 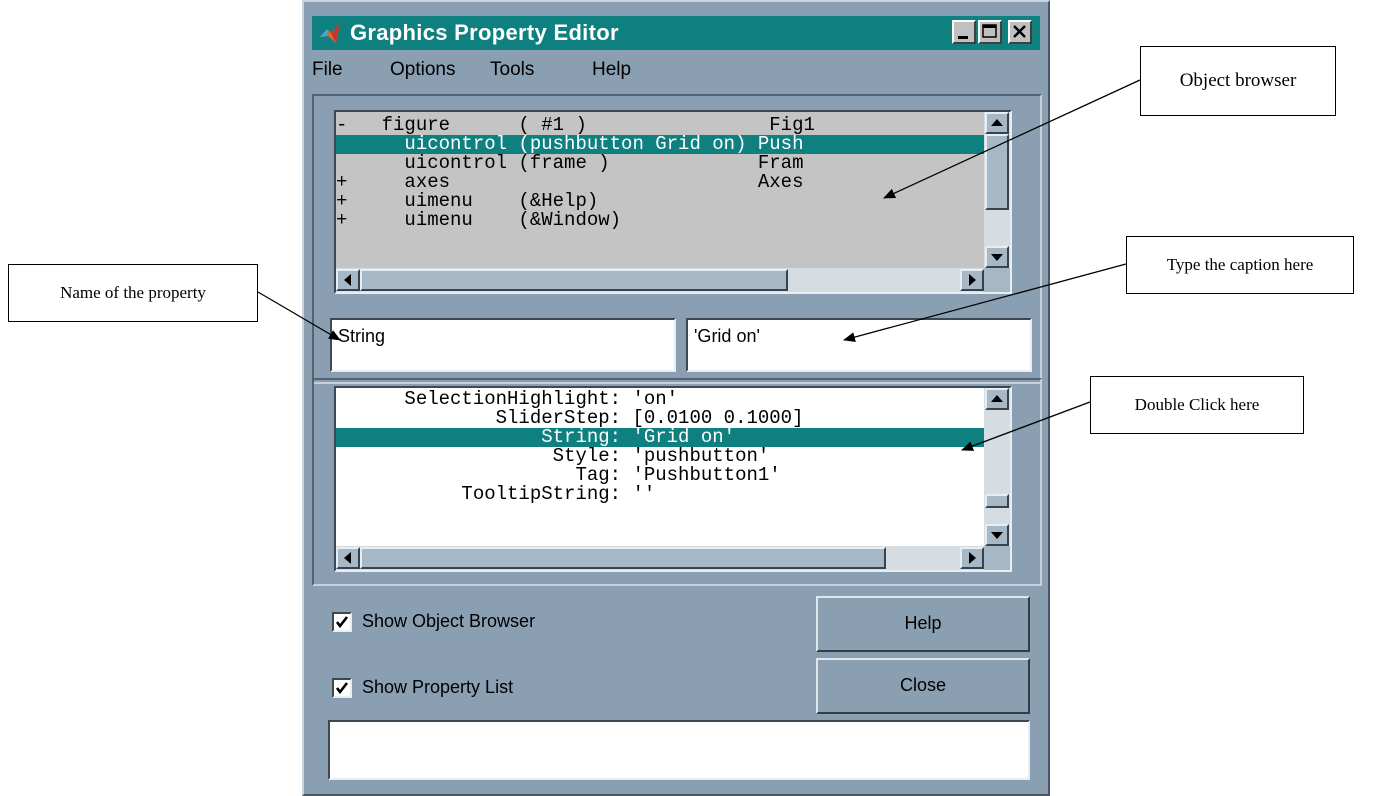 What do you see at coordinates (1012, 139) in the screenshot?
I see `arrow-object-browser` at bounding box center [1012, 139].